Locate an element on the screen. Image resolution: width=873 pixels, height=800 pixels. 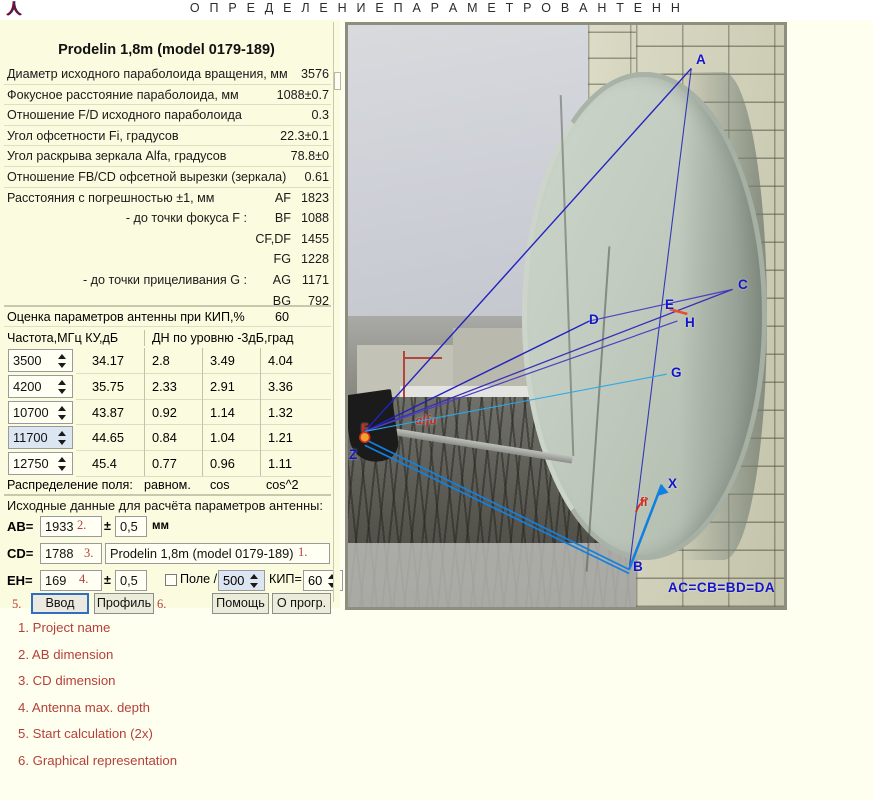
result-value: 0.61 is located at coordinates (316, 176).